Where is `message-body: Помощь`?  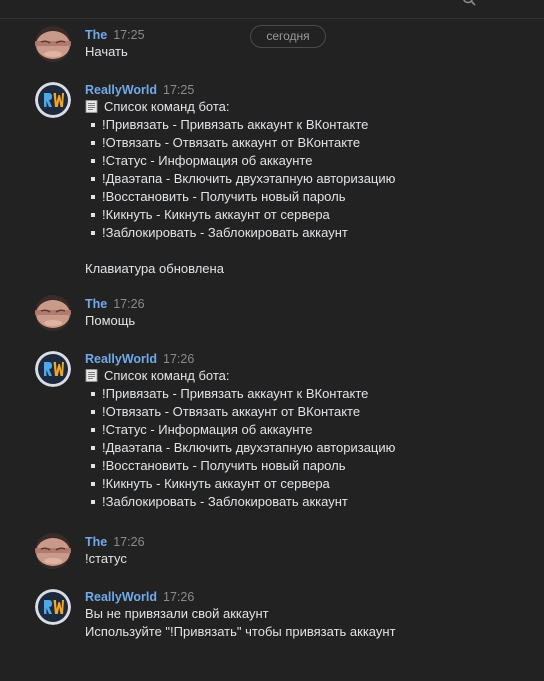
message-body: Помощь is located at coordinates (110, 321).